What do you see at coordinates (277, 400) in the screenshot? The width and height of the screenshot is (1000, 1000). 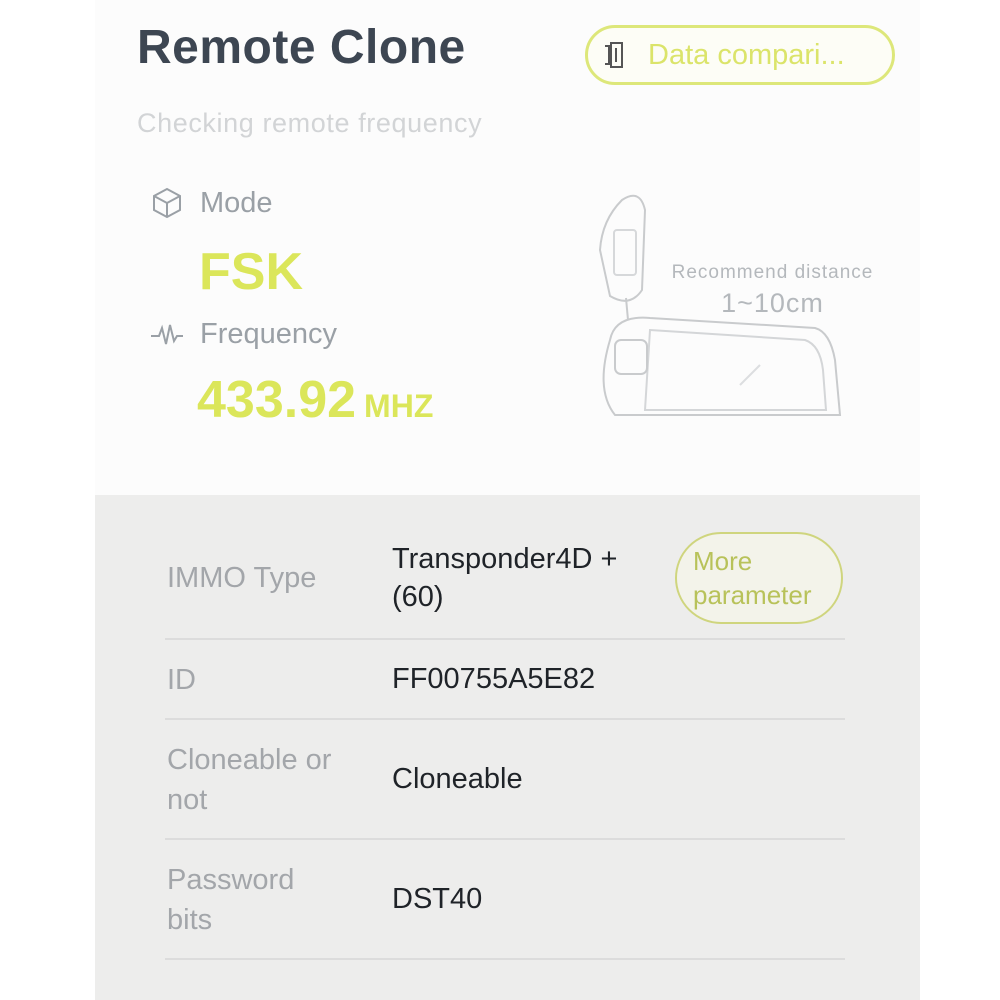 I see `frequency-number: 433.92` at bounding box center [277, 400].